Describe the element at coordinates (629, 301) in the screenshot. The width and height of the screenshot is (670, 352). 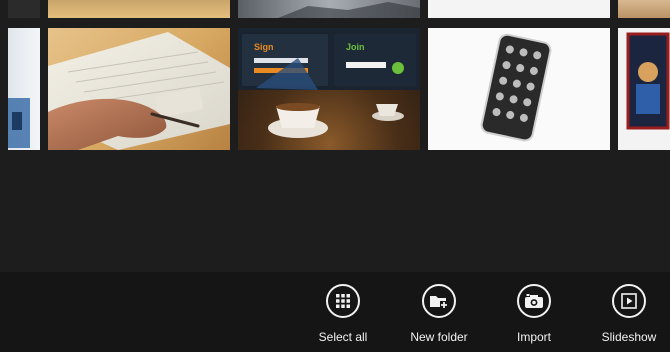
I see `play-icon` at that location.